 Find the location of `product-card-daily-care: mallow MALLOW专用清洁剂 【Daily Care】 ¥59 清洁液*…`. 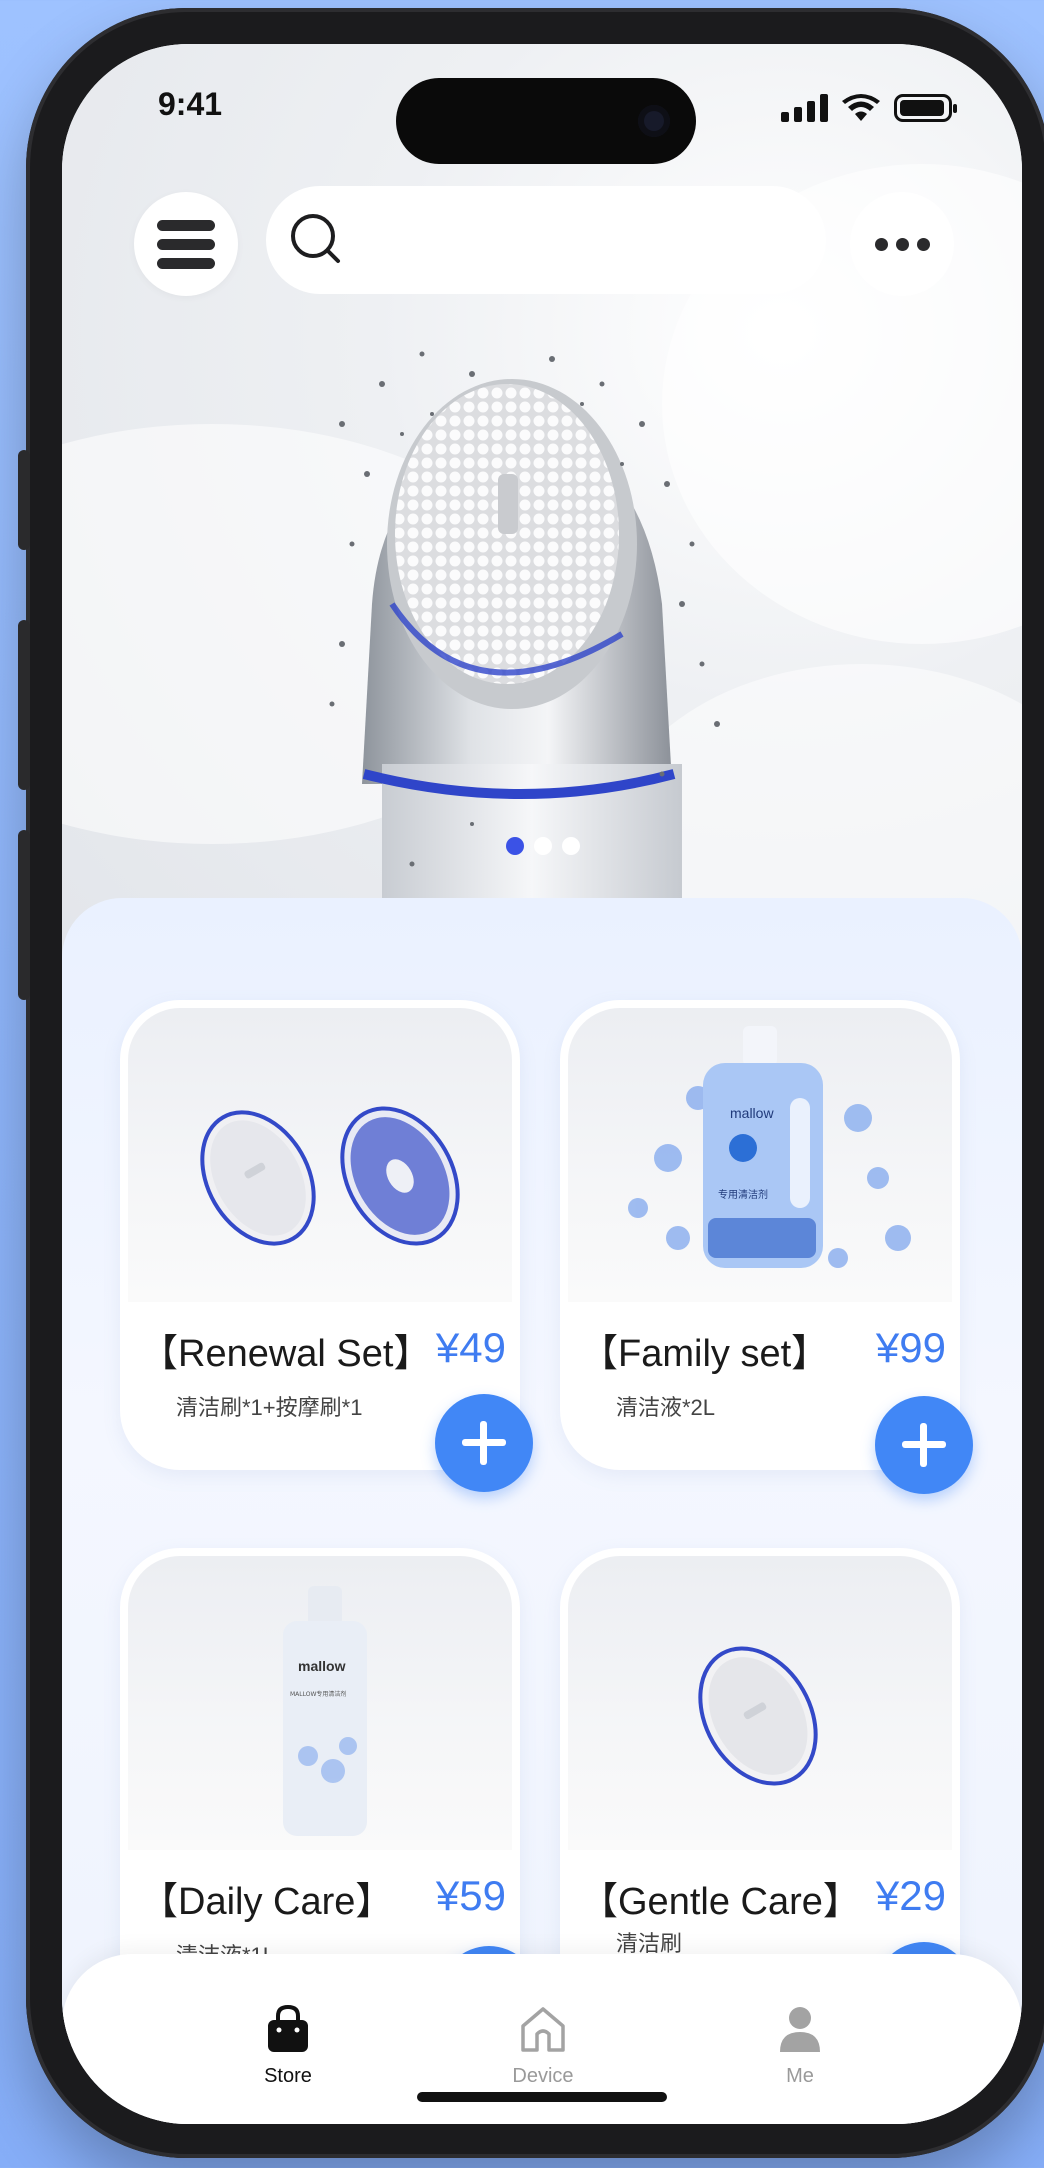

product-card-daily-care: mallow MALLOW专用清洁剂 【Daily Care】 ¥59 清洁液*… is located at coordinates (320, 1783).